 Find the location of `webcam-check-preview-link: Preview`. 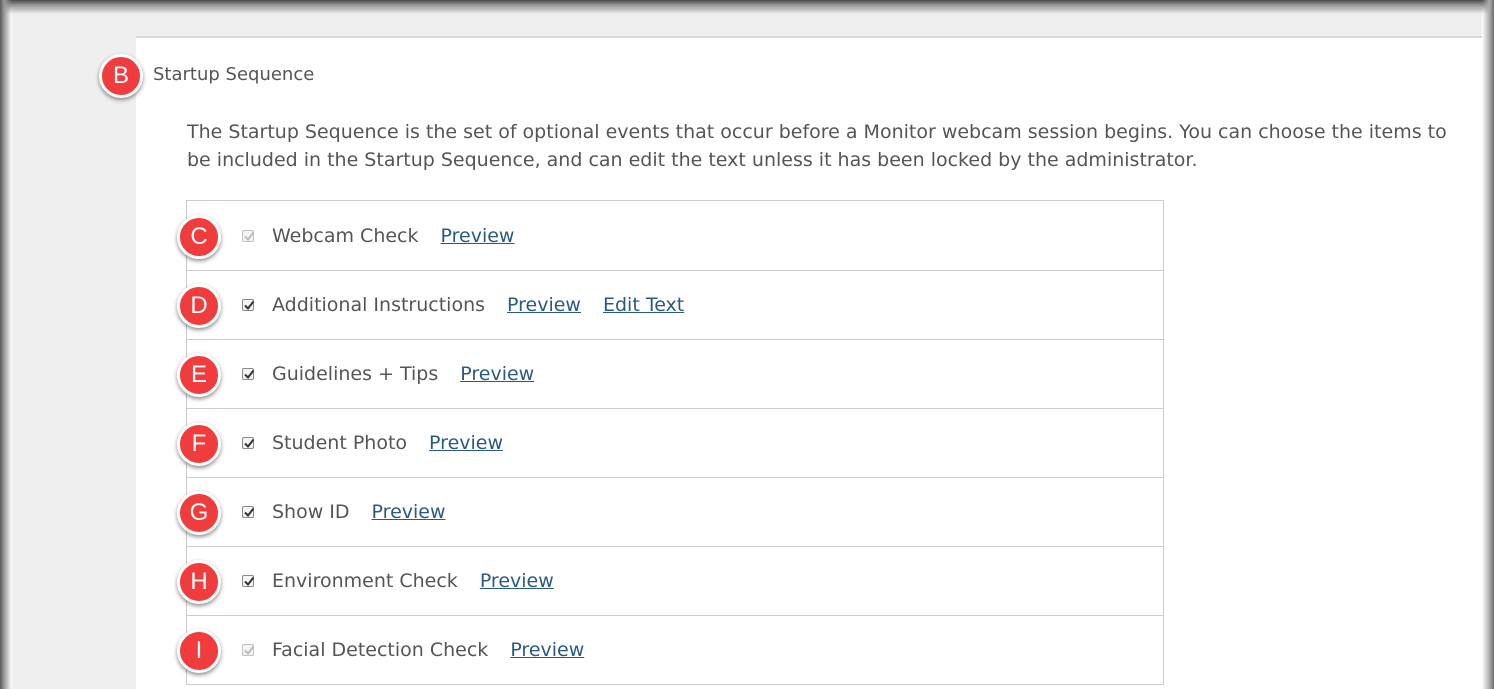

webcam-check-preview-link: Preview is located at coordinates (478, 236).